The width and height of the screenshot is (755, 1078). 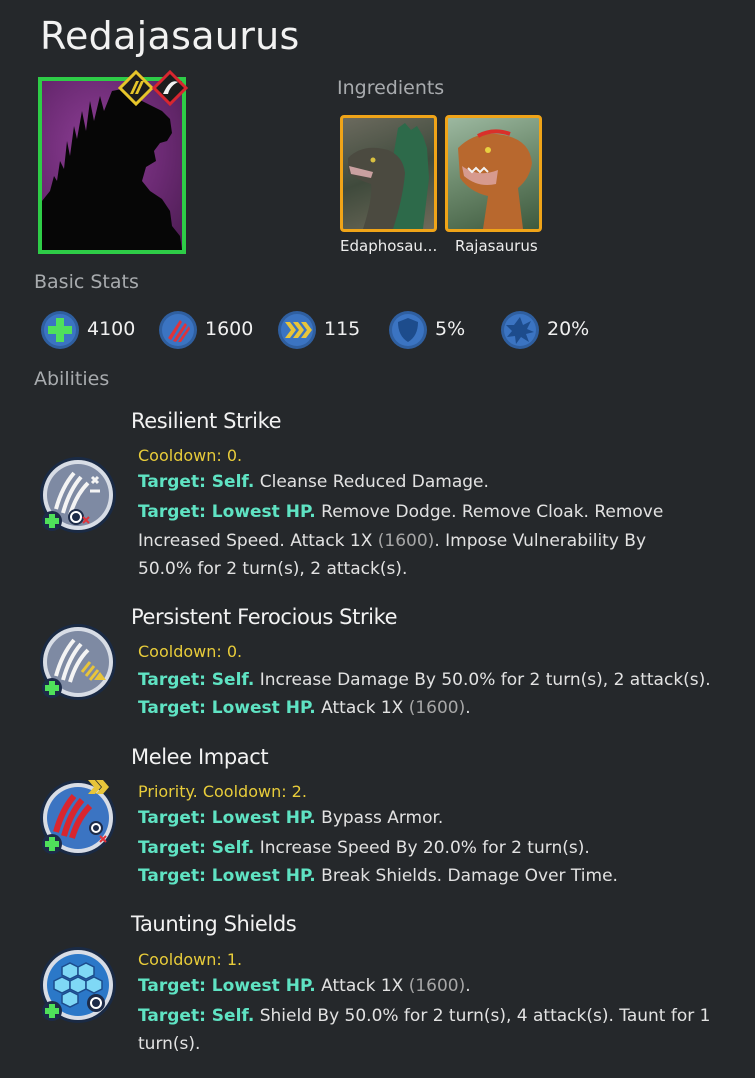 I want to click on ingredient-edaphosaurus, so click(x=388, y=173).